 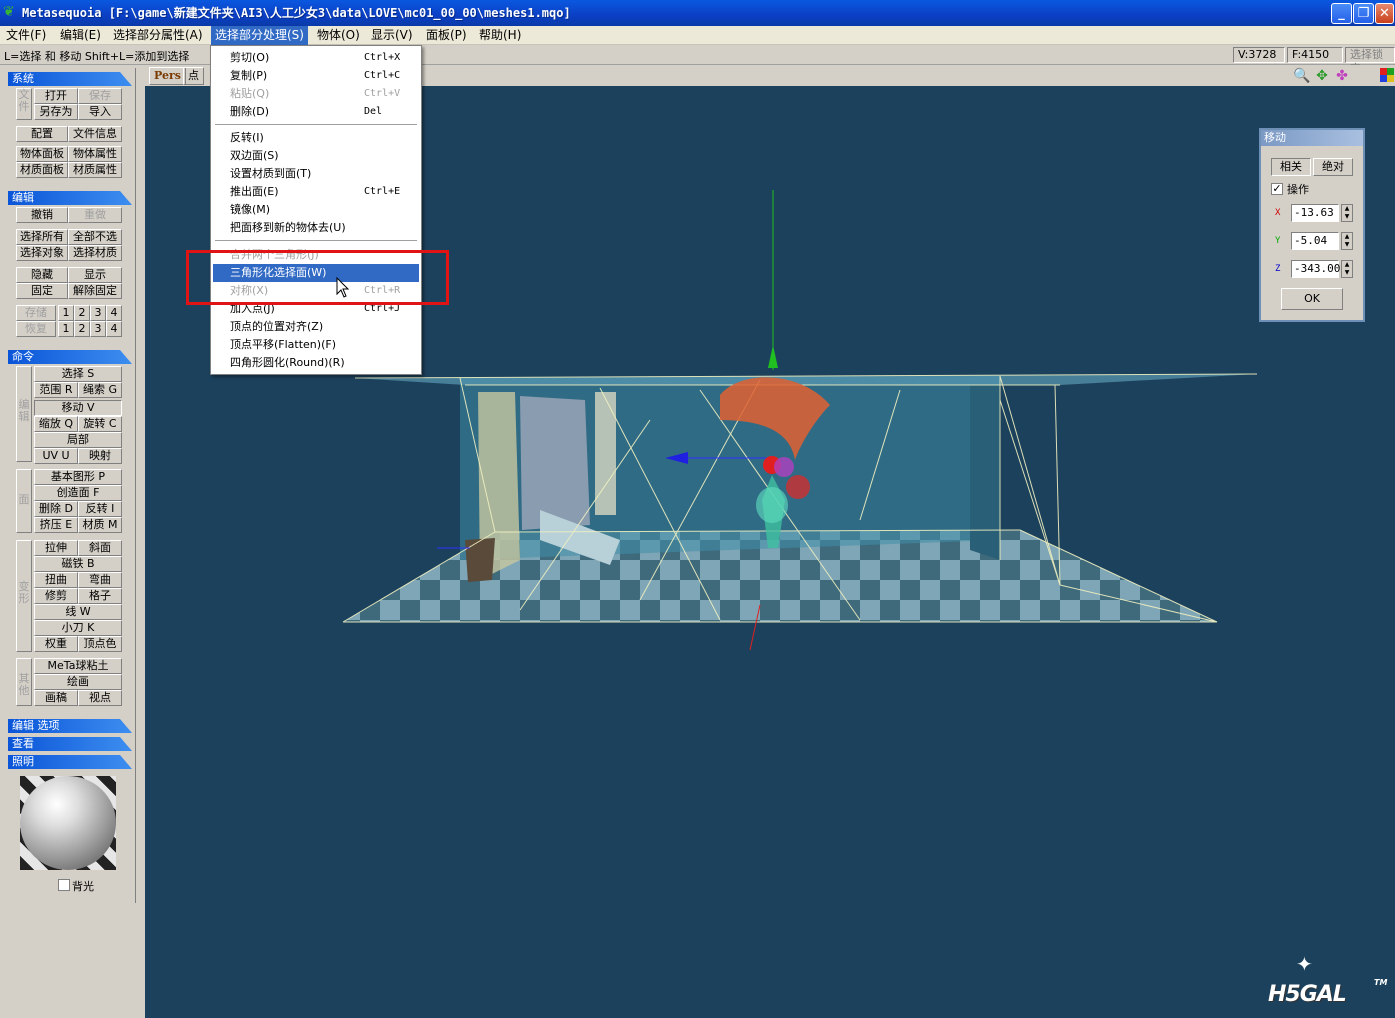 I want to click on menu-item-copy: 复制(P) Ctrl+C, so click(x=316, y=76).